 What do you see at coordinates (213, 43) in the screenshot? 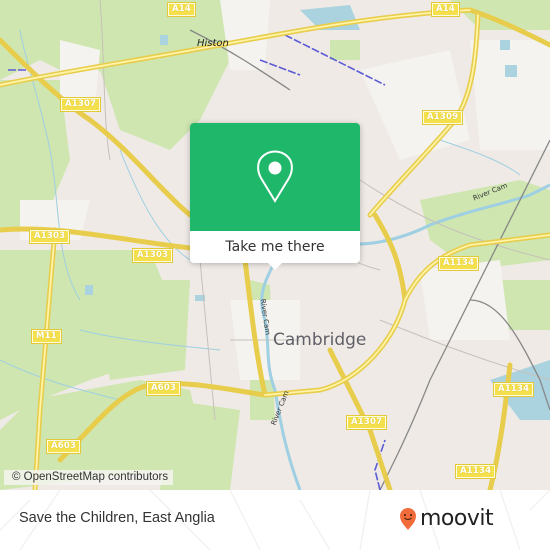
I see `place-label-histon: Histon` at bounding box center [213, 43].